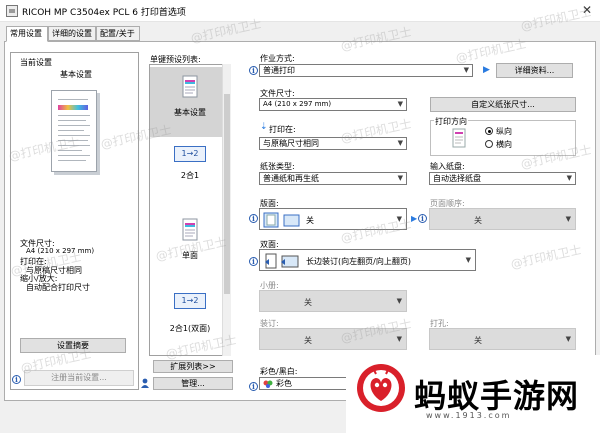 This screenshot has height=433, width=600. Describe the element at coordinates (73, 345) in the screenshot. I see `settings-summary-button: 设置摘要` at that location.